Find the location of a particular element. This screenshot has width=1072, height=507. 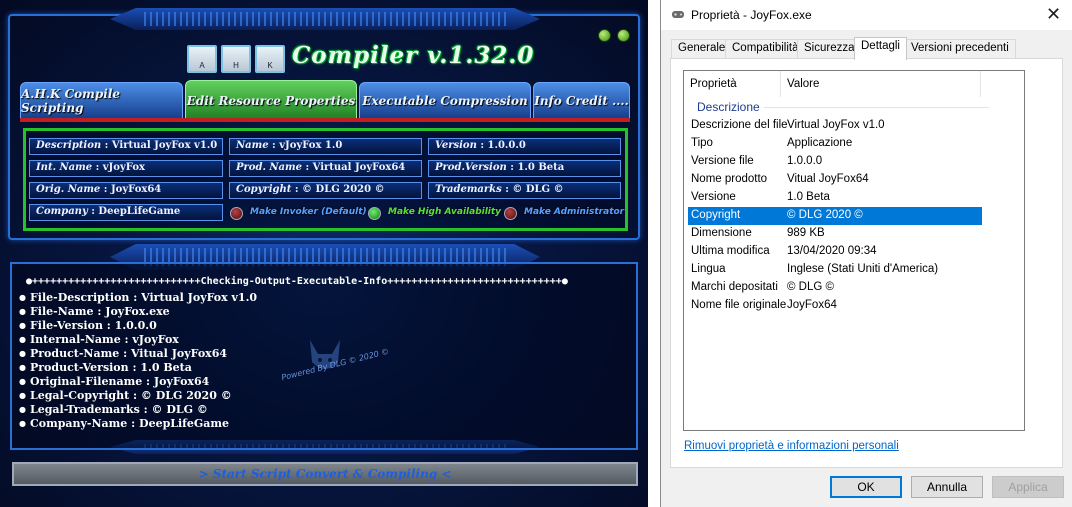

output-line: Product-Version : 1.0 Beta is located at coordinates (105, 367).